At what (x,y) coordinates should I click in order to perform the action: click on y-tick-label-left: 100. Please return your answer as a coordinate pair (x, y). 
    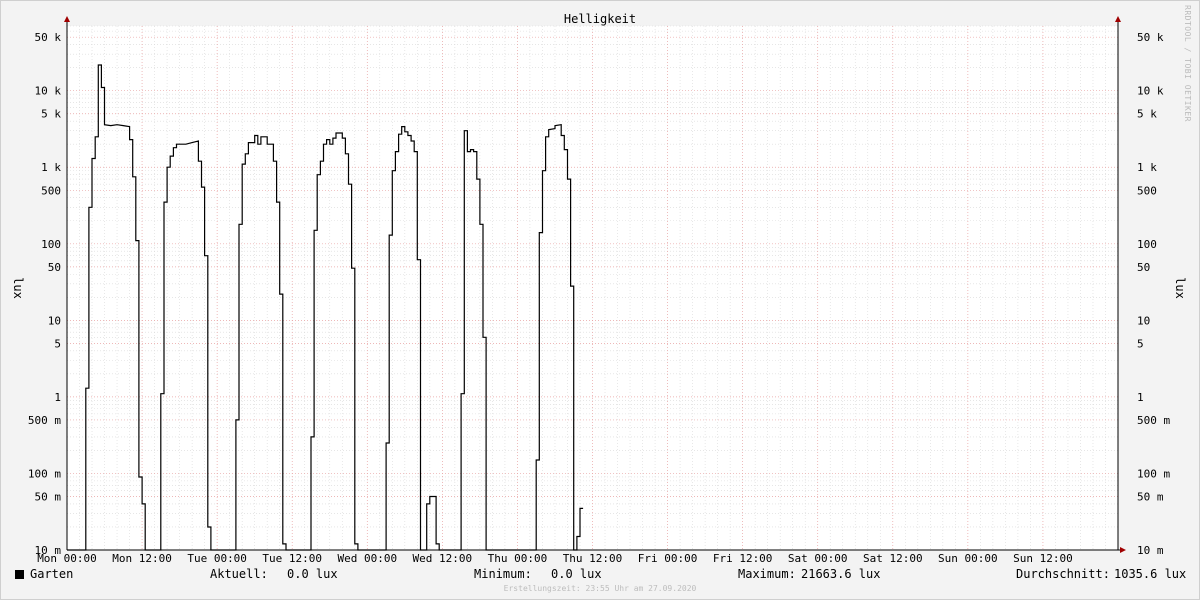
    Looking at the image, I should click on (51, 244).